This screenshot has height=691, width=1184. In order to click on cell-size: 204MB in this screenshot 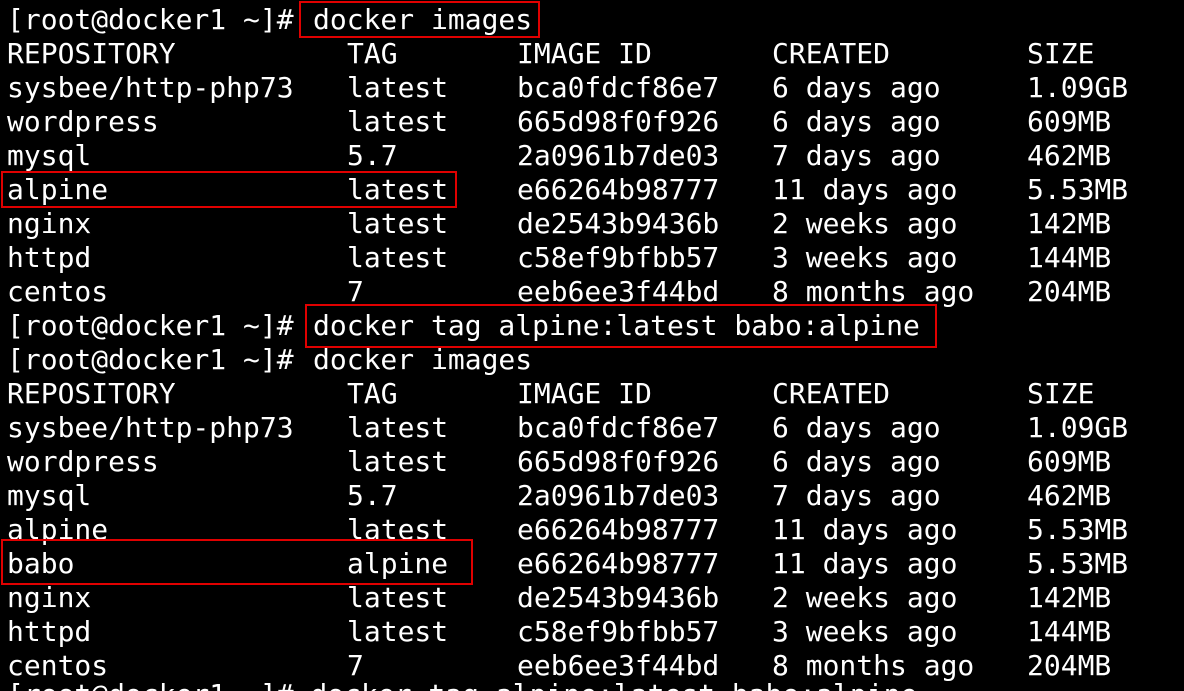, I will do `click(1069, 291)`.